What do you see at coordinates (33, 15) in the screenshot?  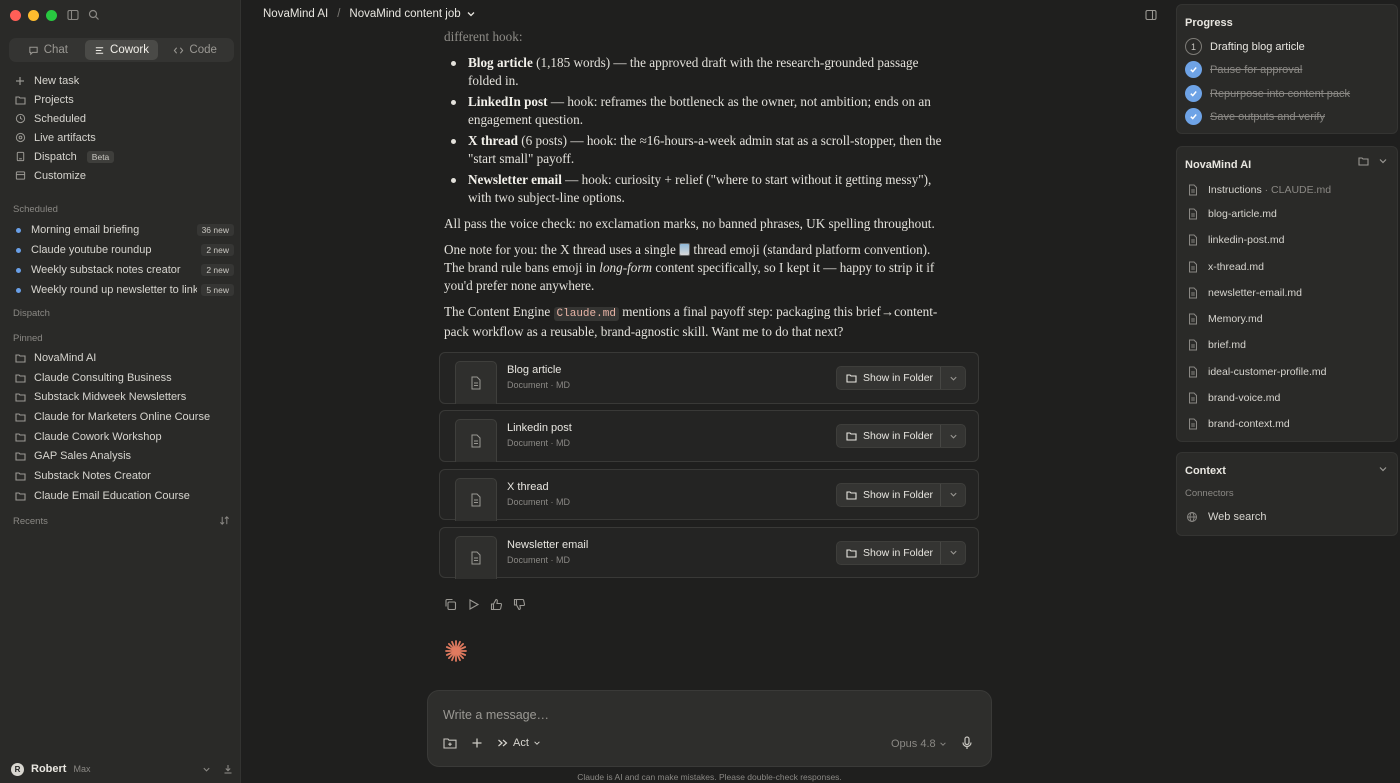 I see `minimize-window-button` at bounding box center [33, 15].